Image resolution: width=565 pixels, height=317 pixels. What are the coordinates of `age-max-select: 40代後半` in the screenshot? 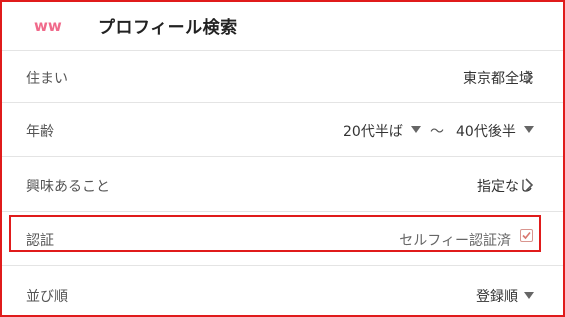 It's located at (486, 131).